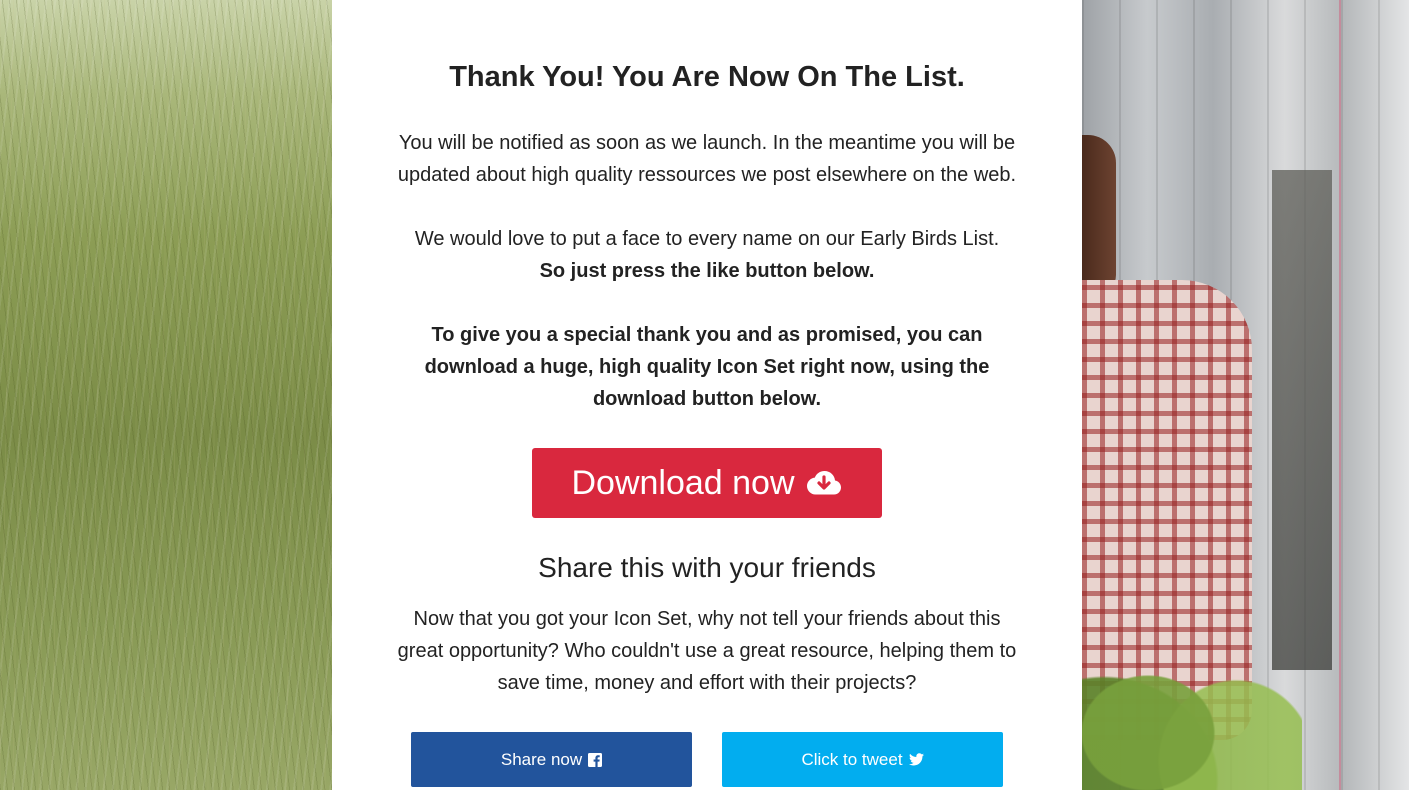 The image size is (1409, 790). I want to click on twitter-tweet-button: Click to tweet, so click(862, 759).